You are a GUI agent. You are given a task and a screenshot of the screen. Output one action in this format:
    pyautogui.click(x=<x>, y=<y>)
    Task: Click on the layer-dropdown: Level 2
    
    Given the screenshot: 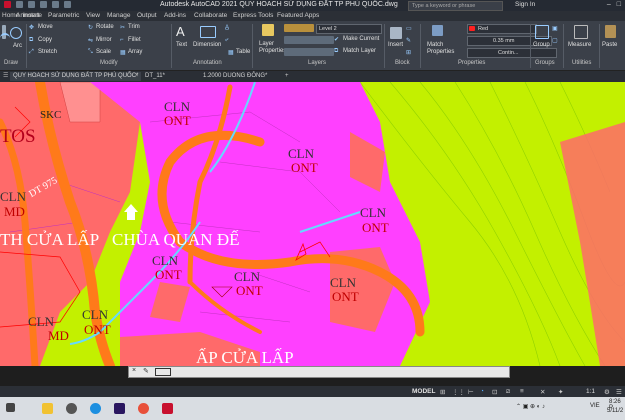 What is the action you would take?
    pyautogui.click(x=349, y=29)
    